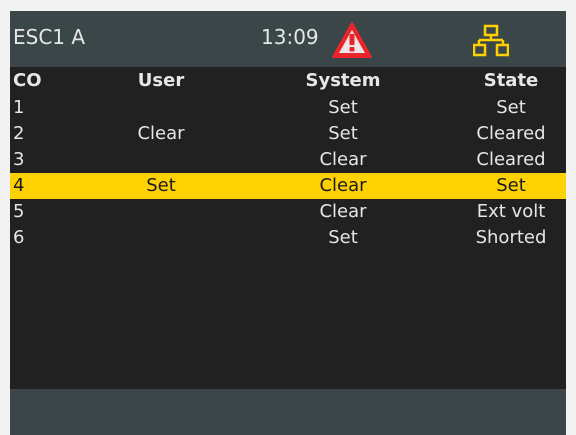 The image size is (576, 435). Describe the element at coordinates (288, 186) in the screenshot. I see `table-row-selected: 4 Set Clear Set` at that location.